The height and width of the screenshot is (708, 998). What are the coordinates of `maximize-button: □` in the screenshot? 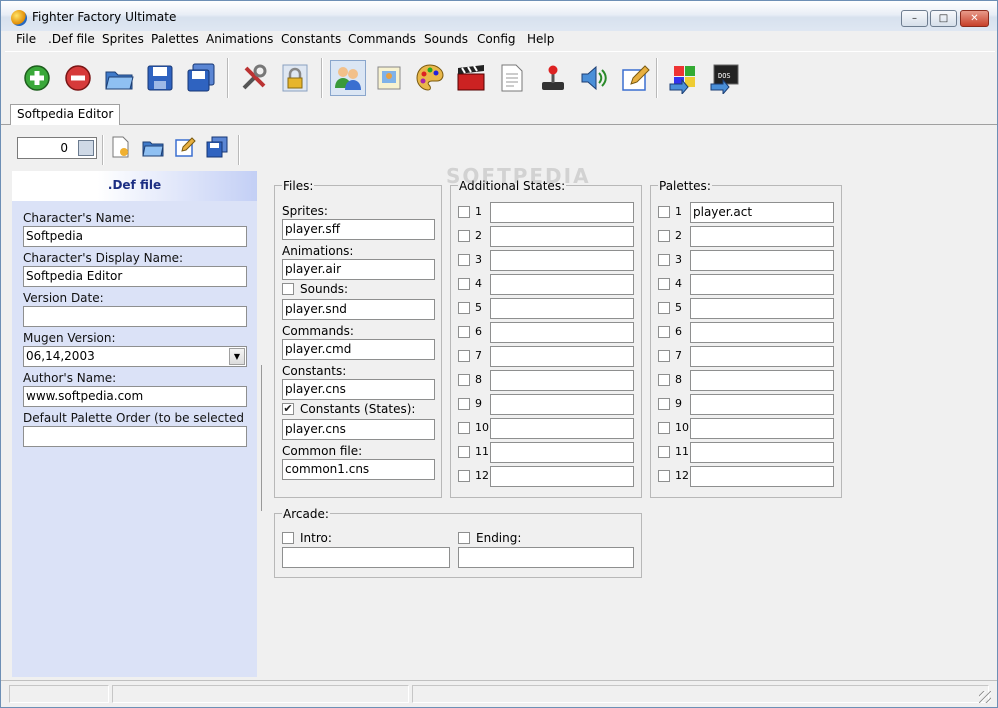 It's located at (943, 18).